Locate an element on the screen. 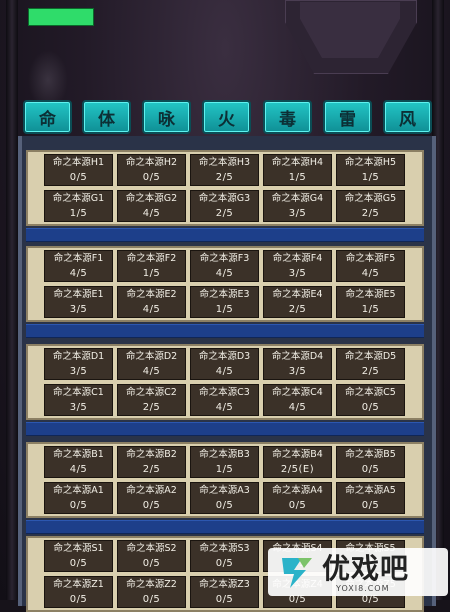  skill-node-name: 命之本源E2 is located at coordinates (151, 294).